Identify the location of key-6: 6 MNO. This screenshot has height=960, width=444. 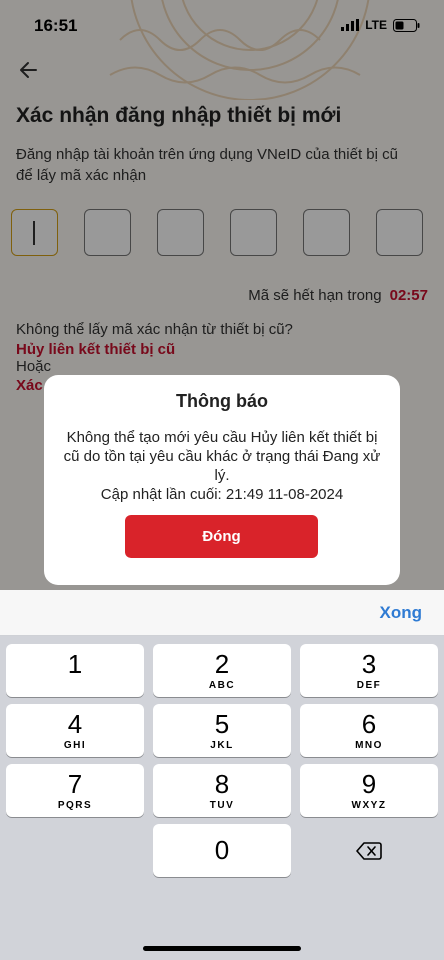
(369, 730).